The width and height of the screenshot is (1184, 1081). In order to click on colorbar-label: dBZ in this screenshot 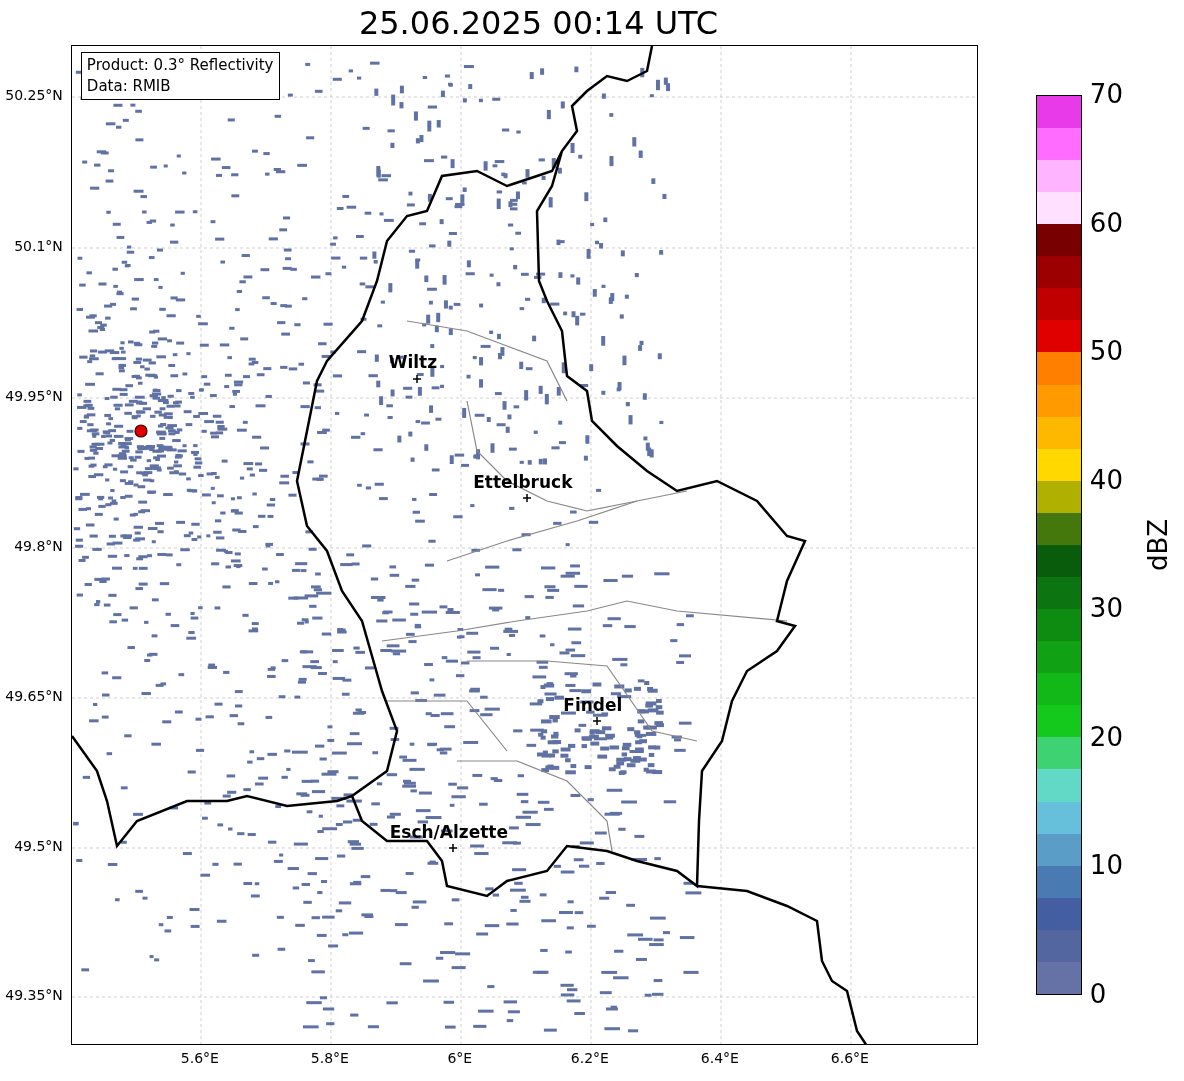, I will do `click(1157, 545)`.